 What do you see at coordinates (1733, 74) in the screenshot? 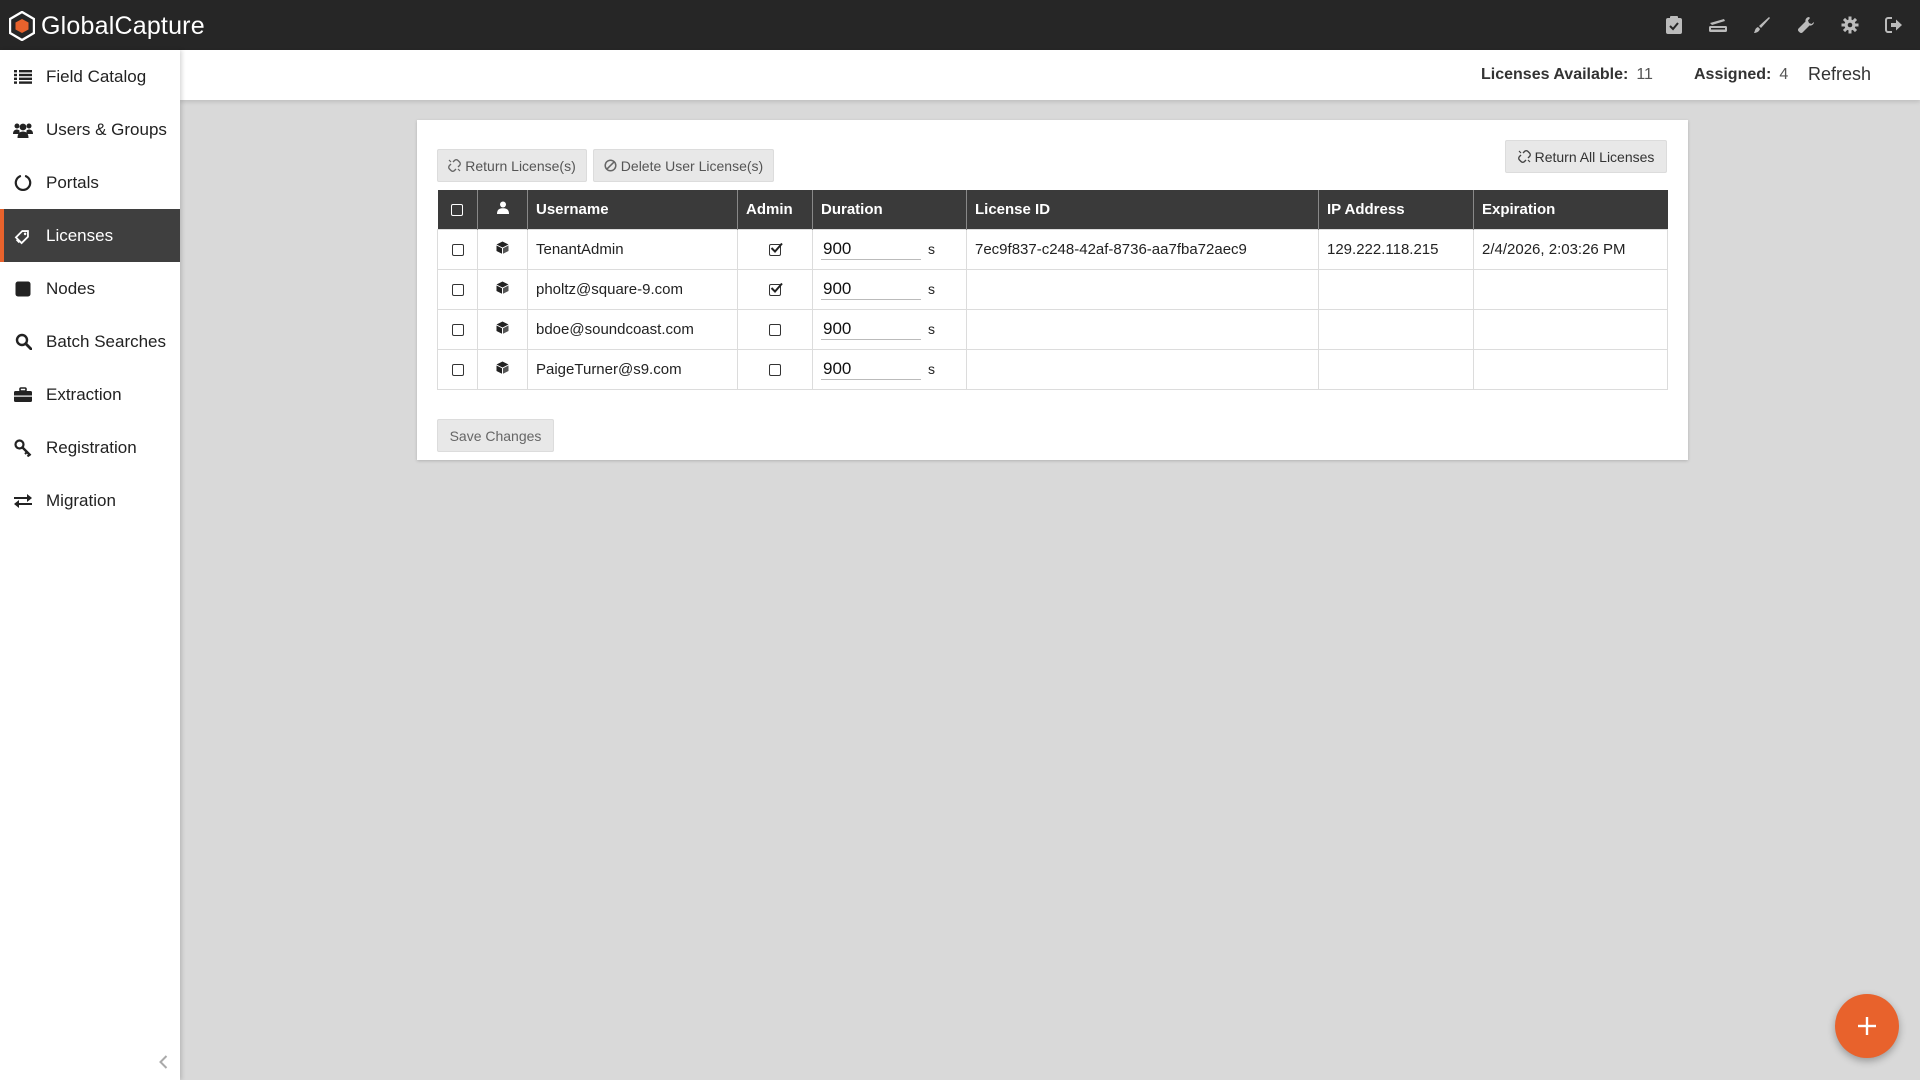
I see `licenses-assigned-label: Assigned:` at bounding box center [1733, 74].